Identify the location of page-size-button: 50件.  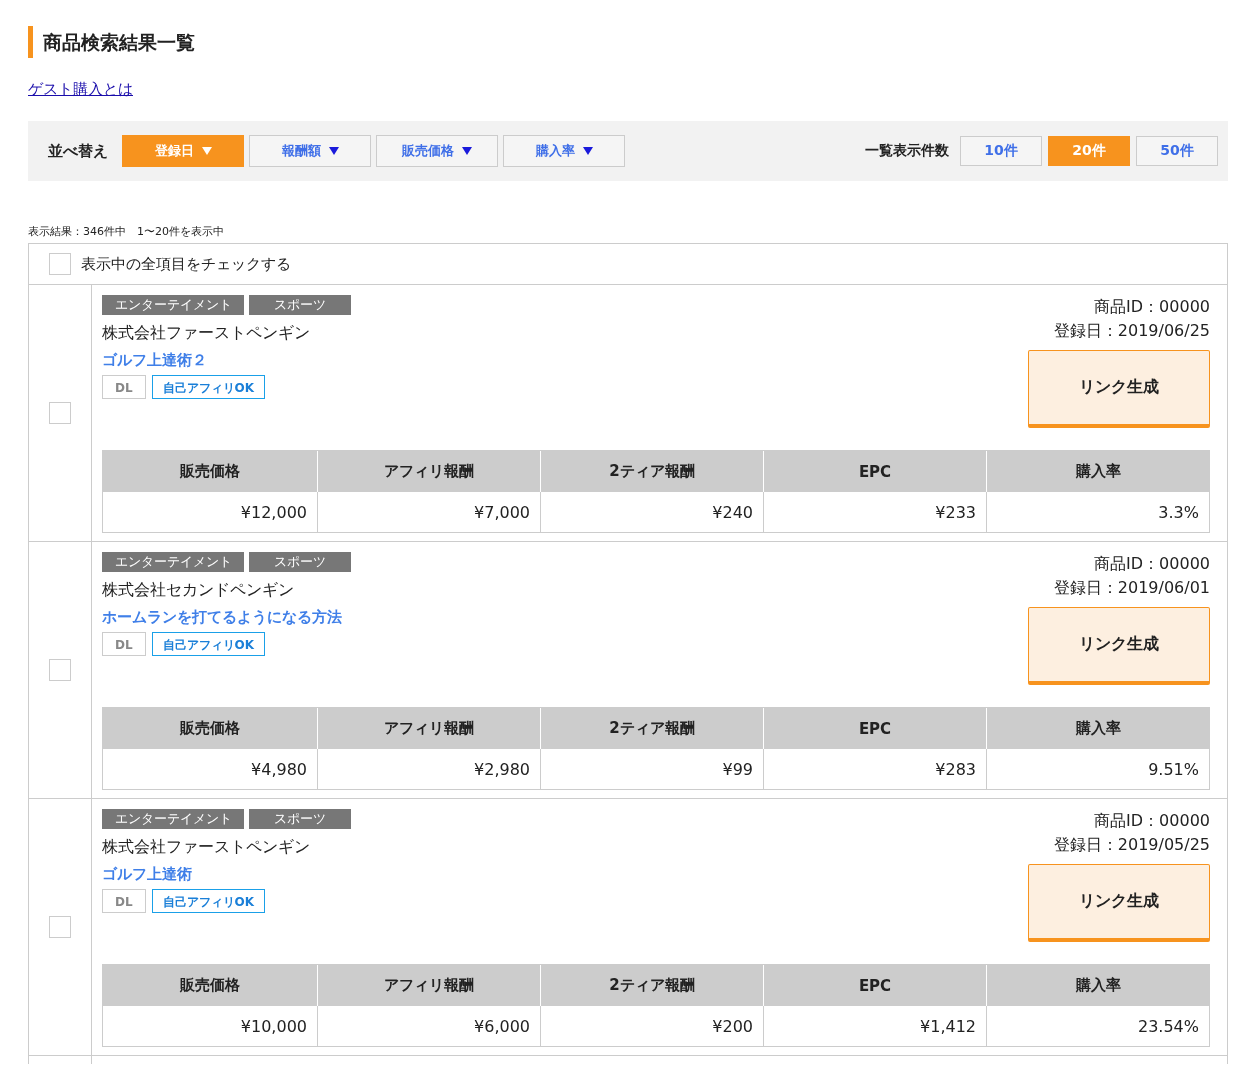
(1177, 151).